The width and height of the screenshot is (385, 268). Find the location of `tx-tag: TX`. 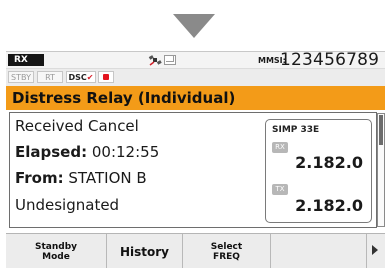

tx-tag: TX is located at coordinates (280, 189).